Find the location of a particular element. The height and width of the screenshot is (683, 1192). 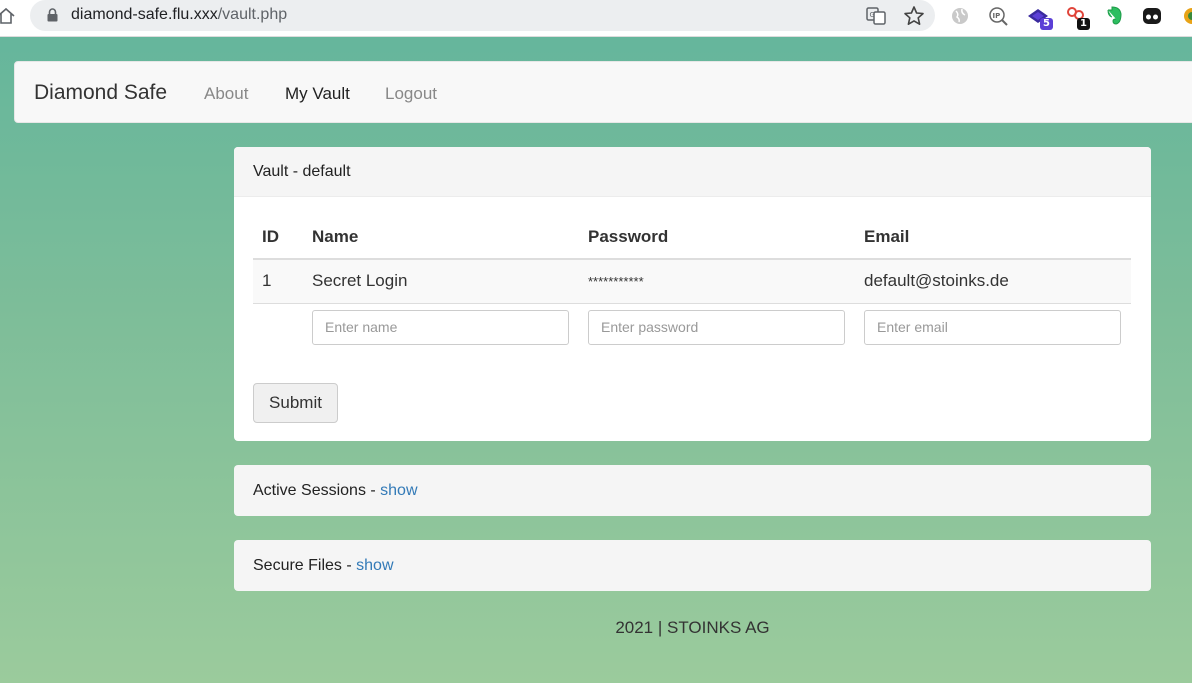

name-input is located at coordinates (440, 327).